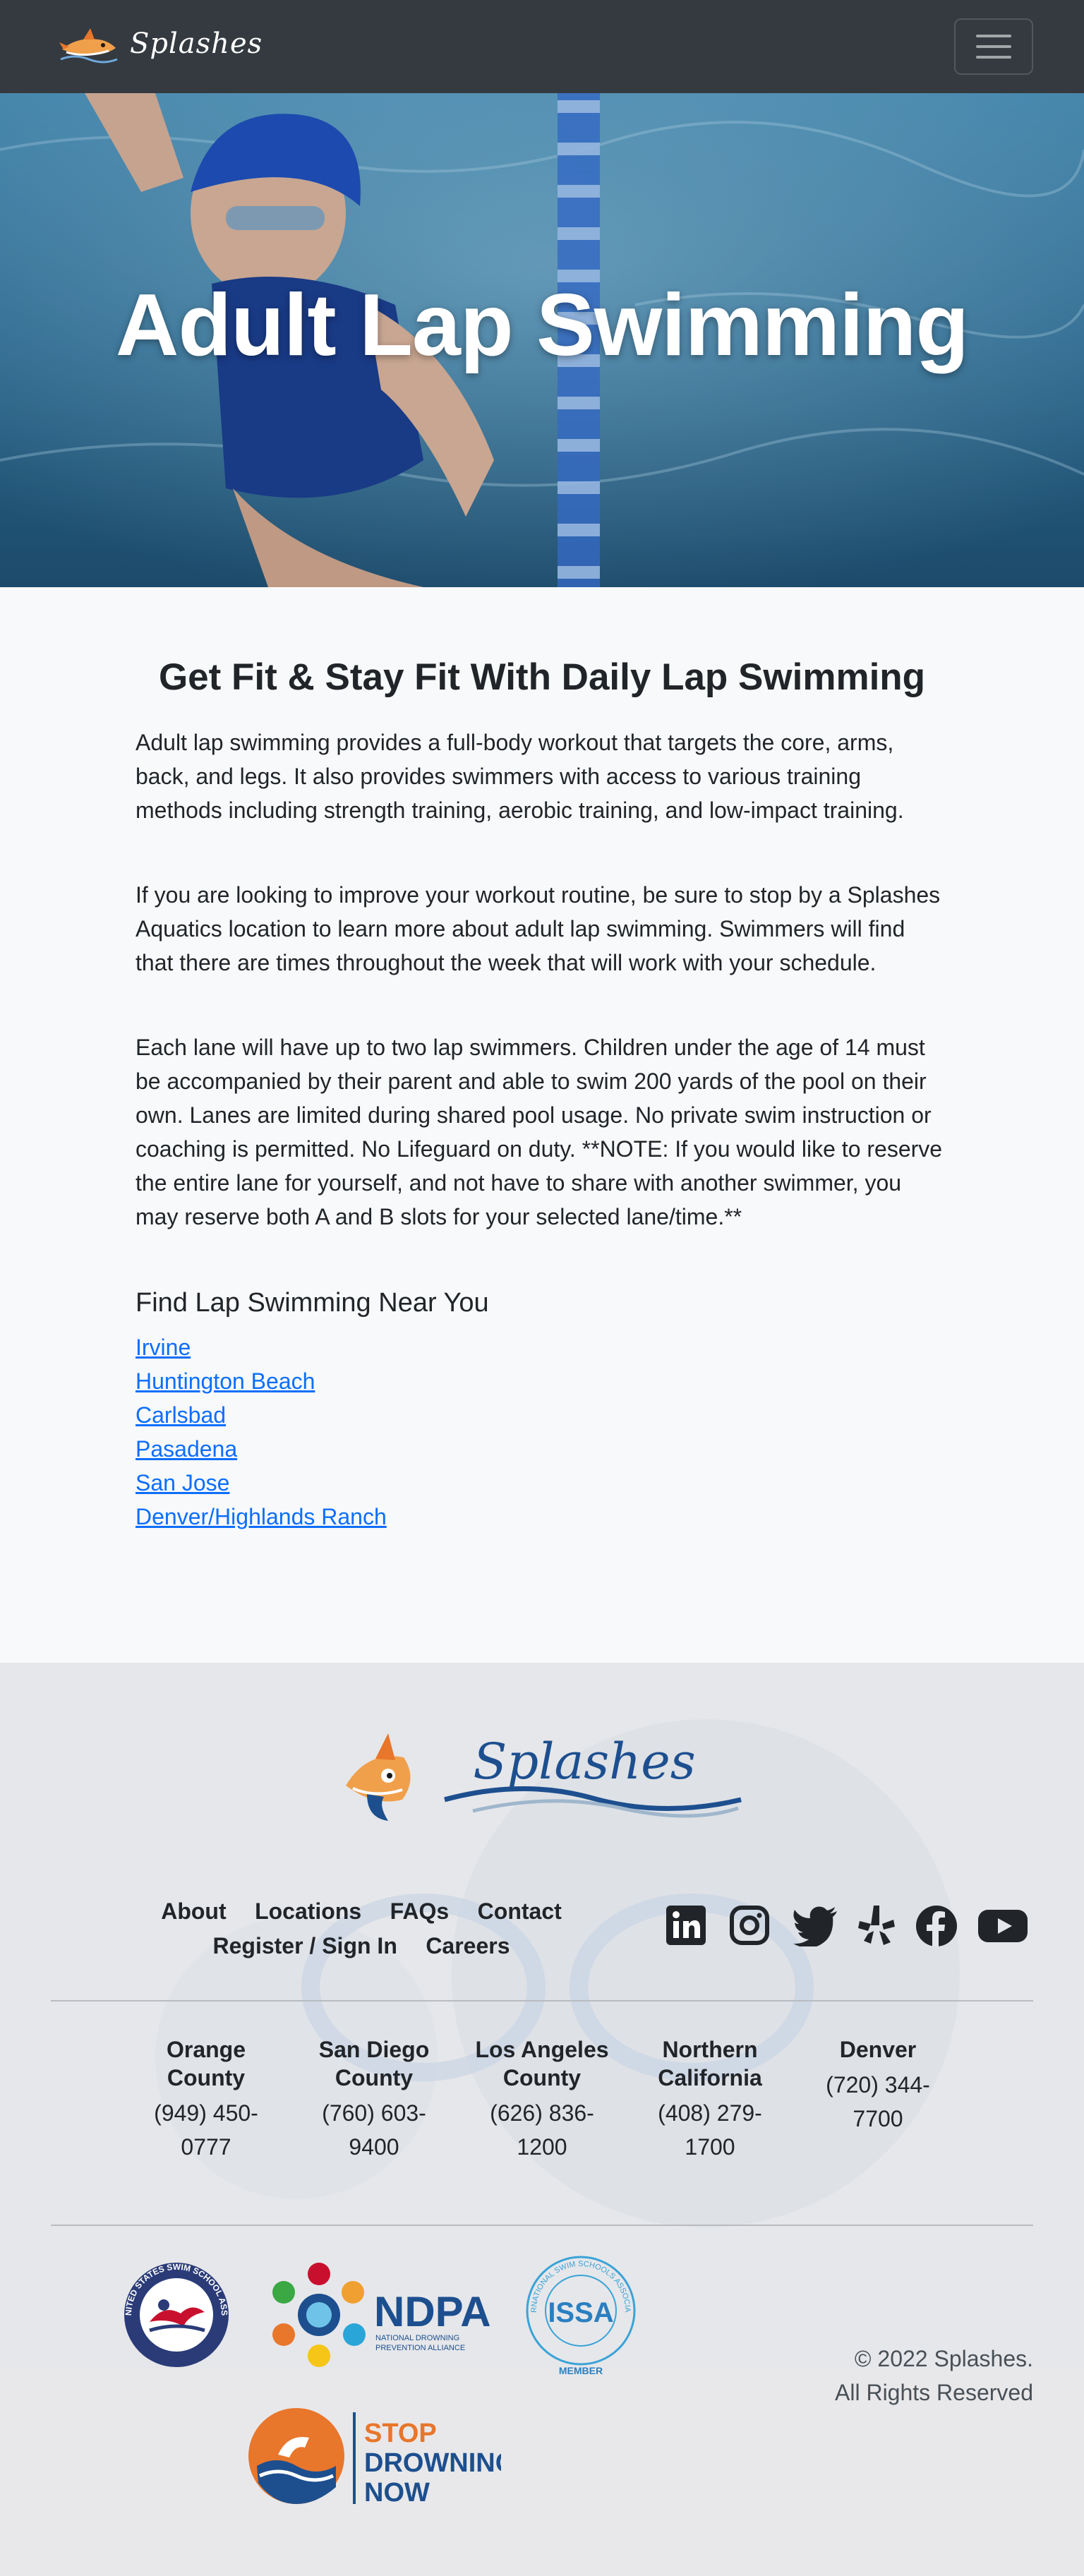 Image resolution: width=1084 pixels, height=2576 pixels. Describe the element at coordinates (420, 2348) in the screenshot. I see `svg-text: PREVENTION ALLIANCE` at that location.